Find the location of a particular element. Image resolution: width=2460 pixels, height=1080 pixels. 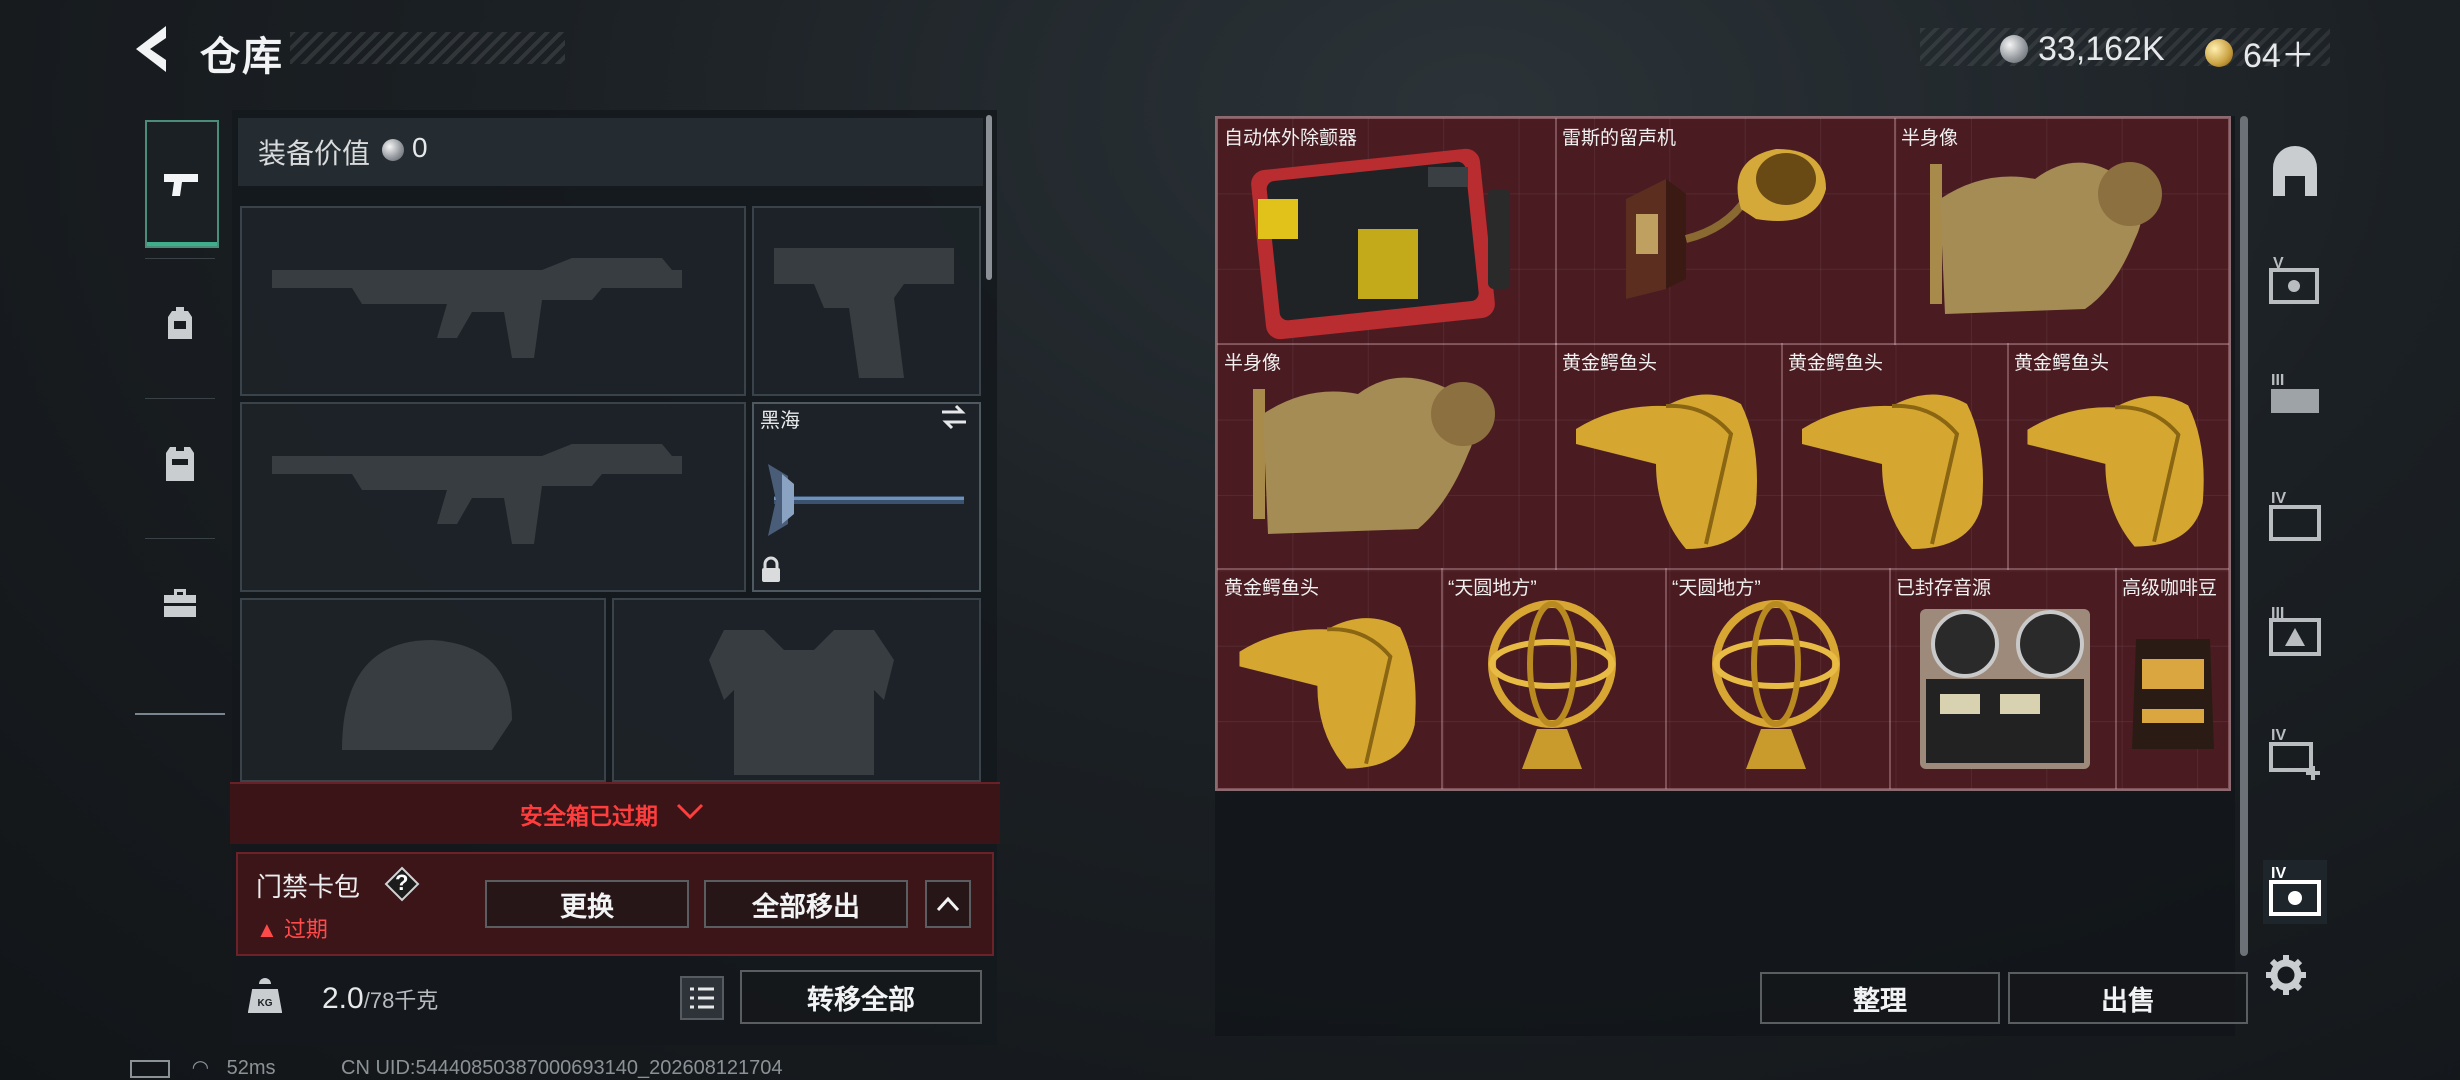

weight-icon: KG is located at coordinates (265, 996).